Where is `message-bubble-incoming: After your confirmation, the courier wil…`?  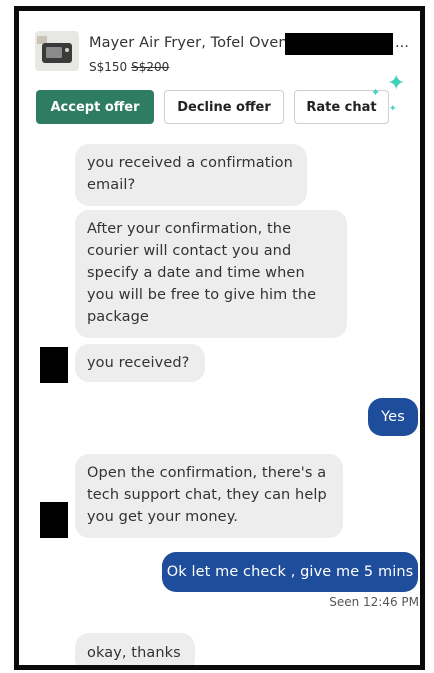 message-bubble-incoming: After your confirmation, the courier wil… is located at coordinates (211, 274).